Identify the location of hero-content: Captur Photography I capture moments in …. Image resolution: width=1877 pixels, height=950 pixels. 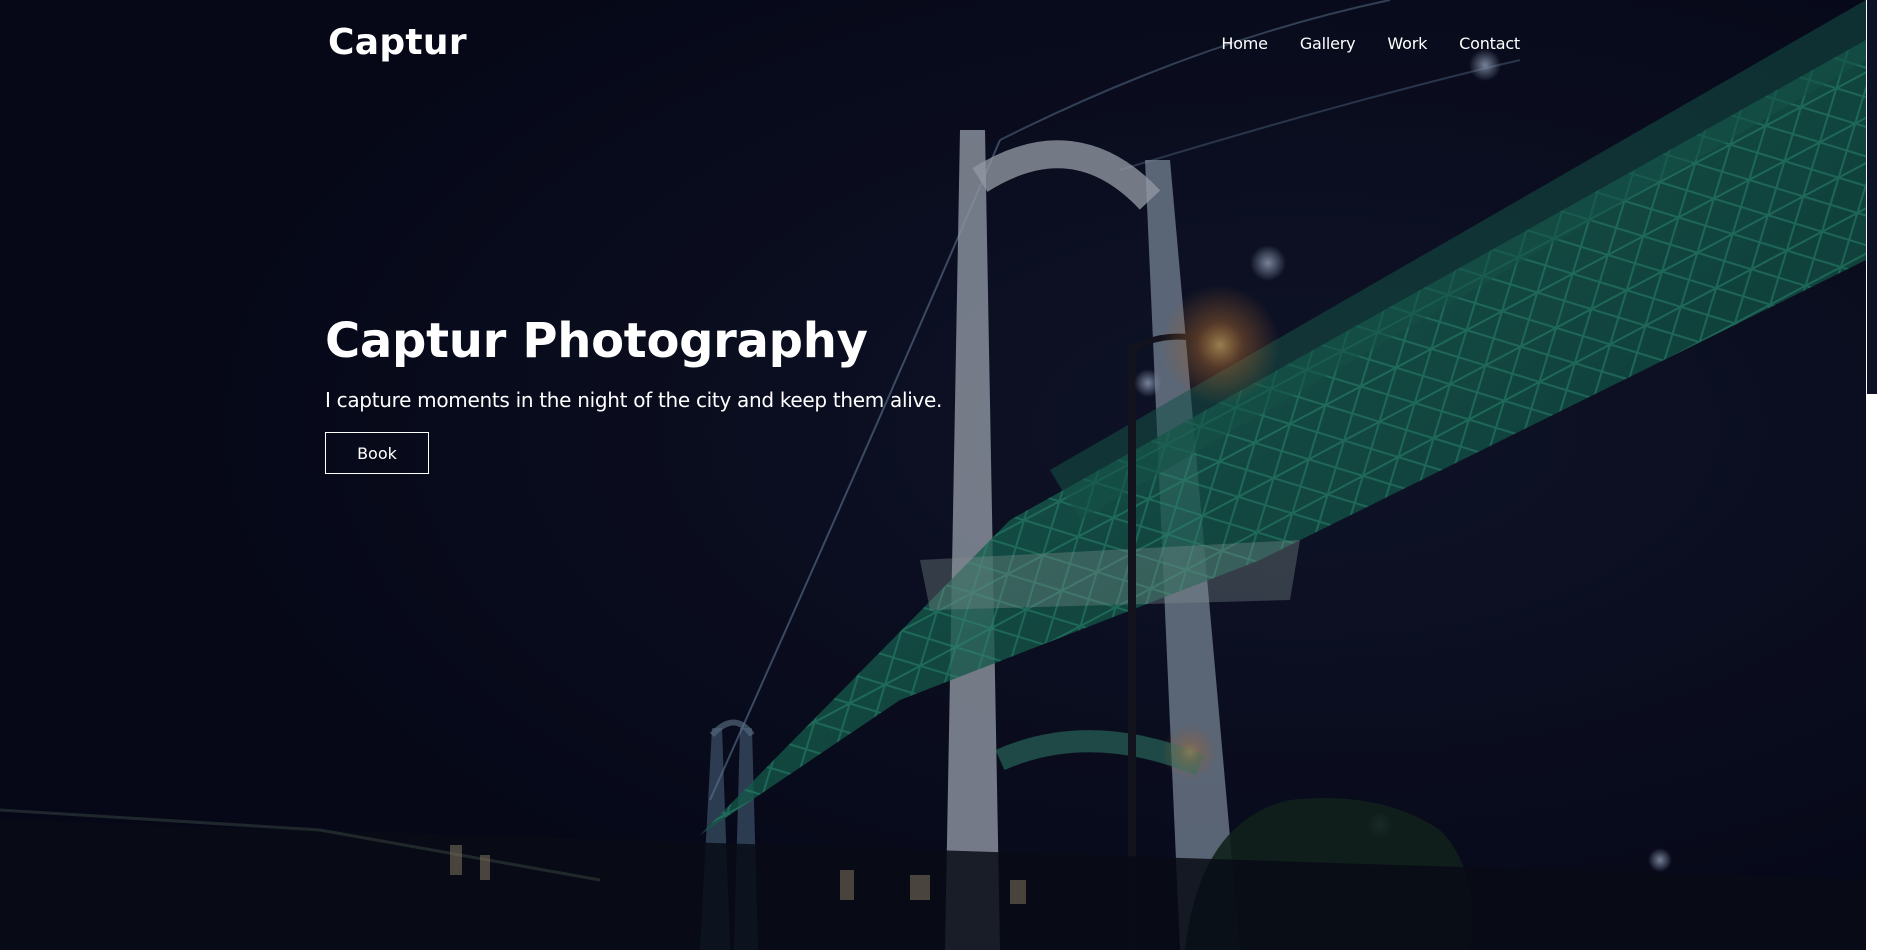
(633, 393).